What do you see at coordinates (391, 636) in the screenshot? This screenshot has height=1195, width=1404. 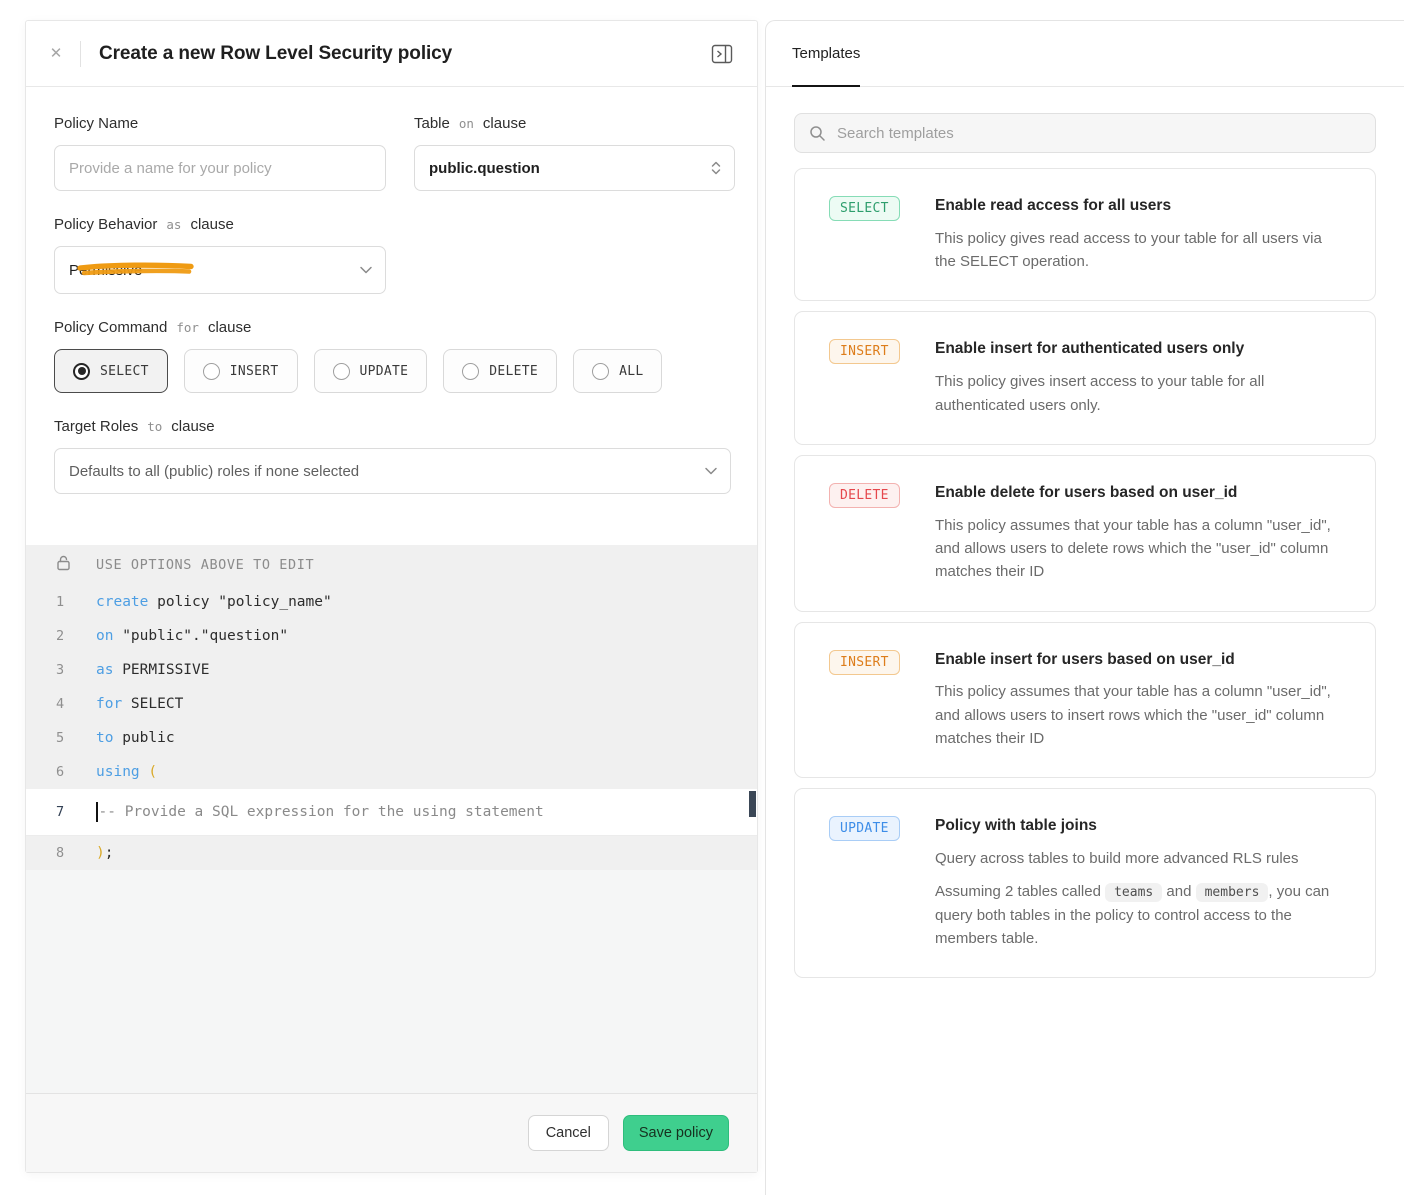 I see `code-line: 2 on "public"."question"` at bounding box center [391, 636].